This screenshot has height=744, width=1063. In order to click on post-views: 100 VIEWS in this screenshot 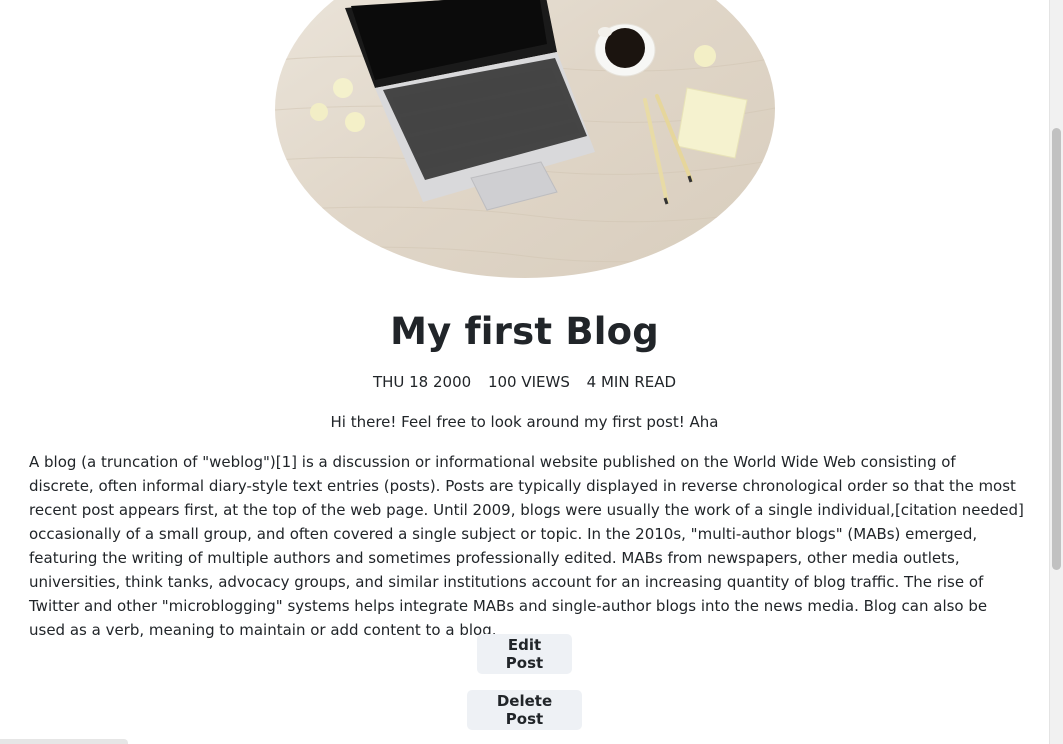, I will do `click(528, 382)`.